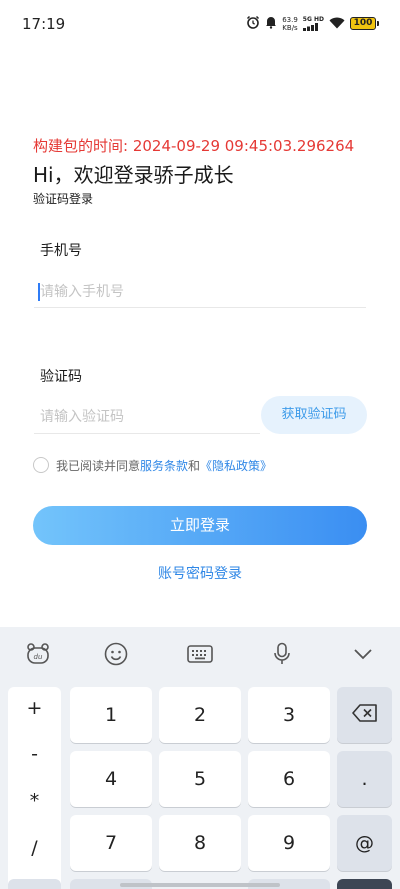  I want to click on agreement-row: 我已阅读并同意 服务条款 和 《隐私政策》, so click(152, 465).